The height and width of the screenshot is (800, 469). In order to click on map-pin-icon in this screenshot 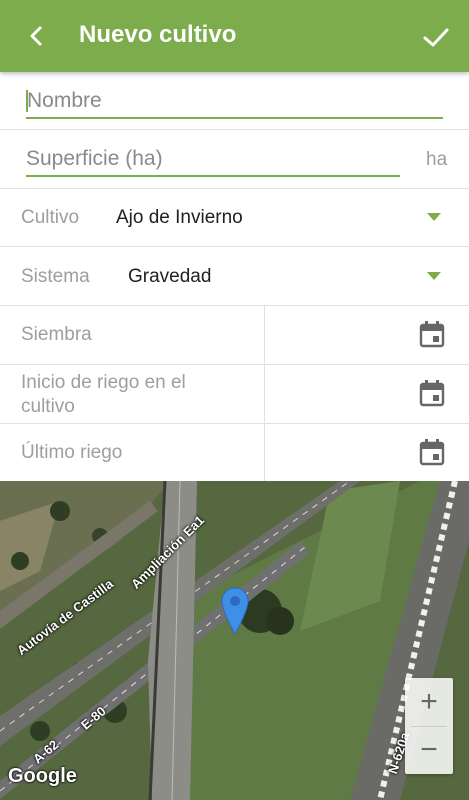, I will do `click(235, 611)`.